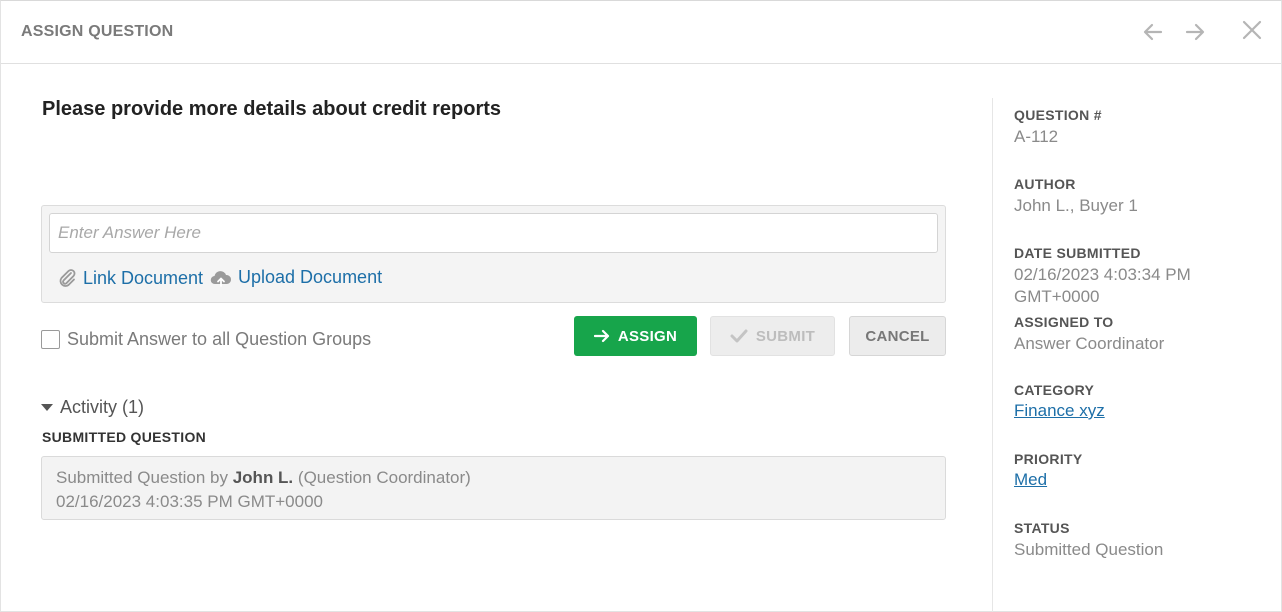 The height and width of the screenshot is (612, 1282). I want to click on modal-title: ASSIGN QUESTION, so click(97, 31).